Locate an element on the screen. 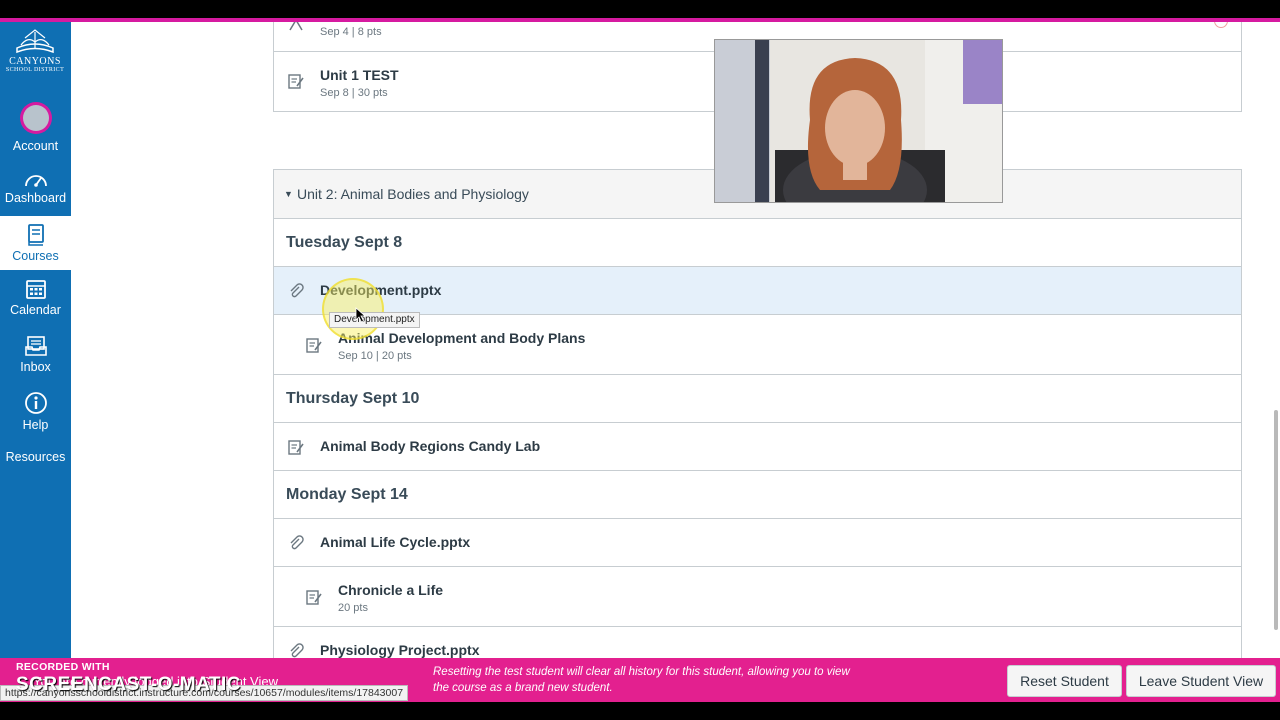  district-logo: CANYONS SCHOOL DISTRICT is located at coordinates (35, 57).